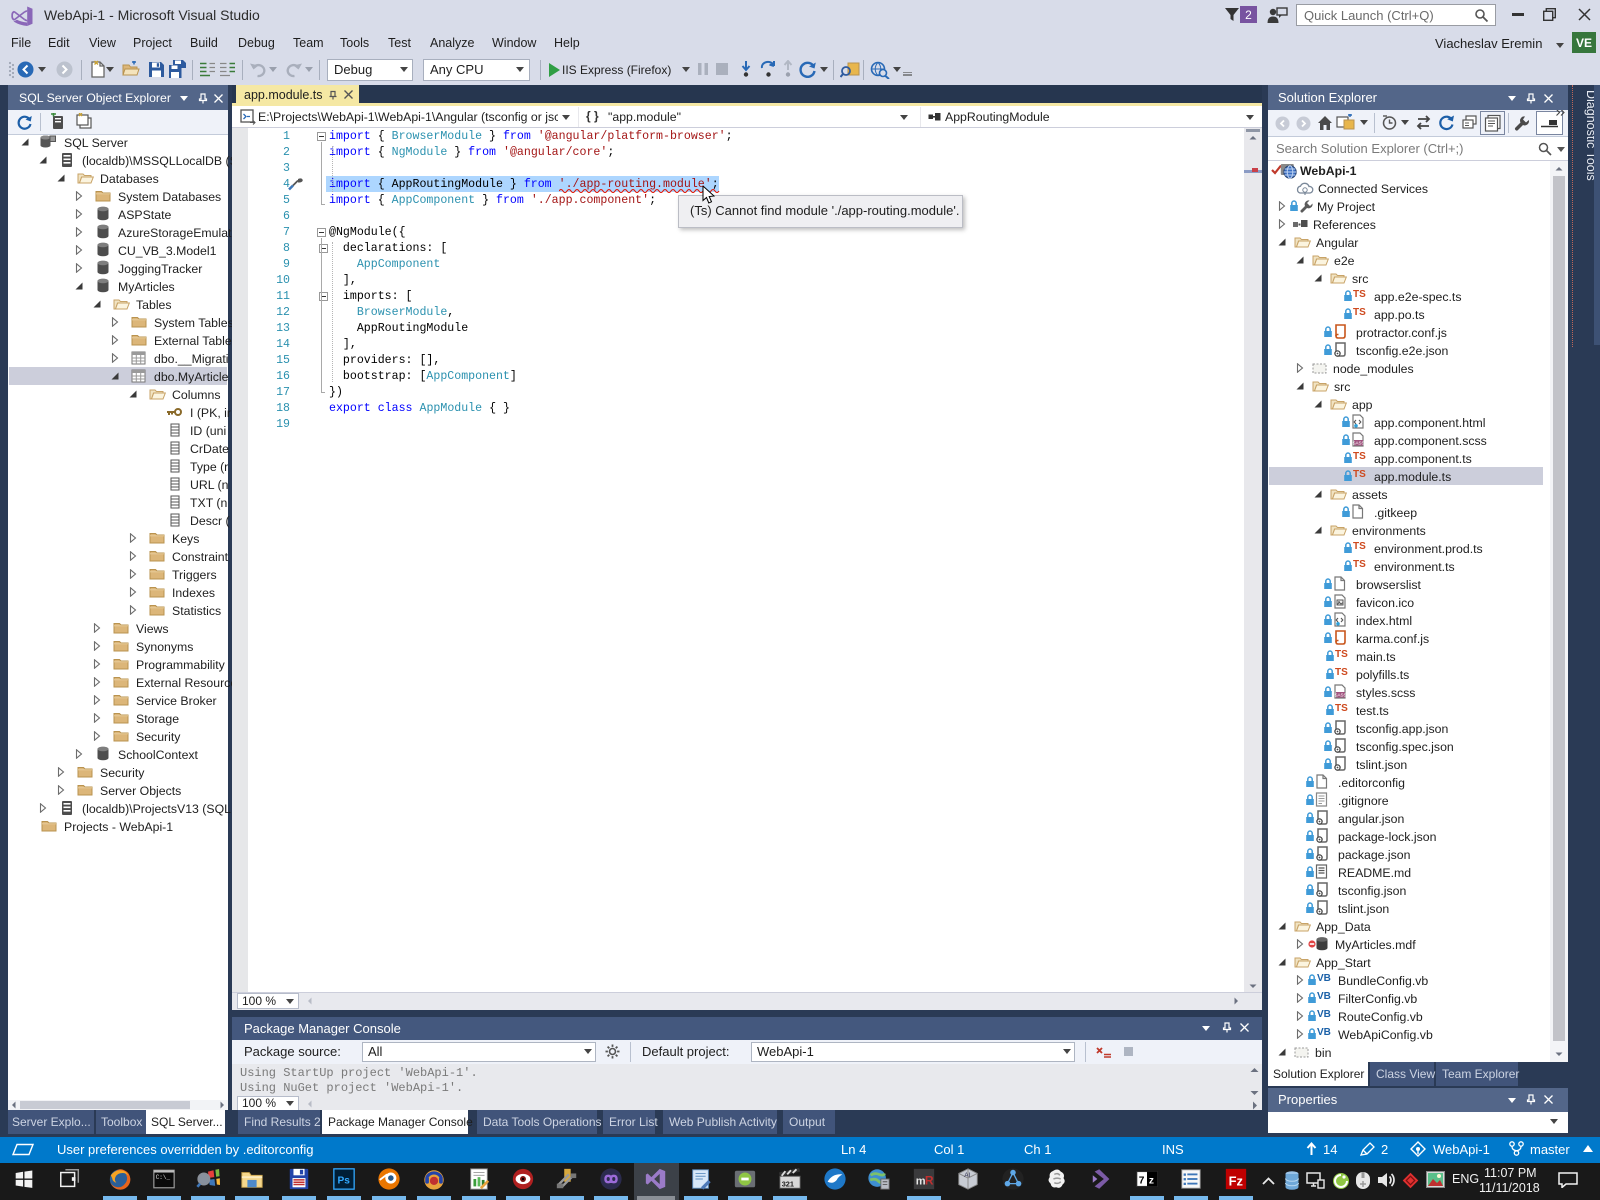 This screenshot has width=1600, height=1200. I want to click on svg-text: R, so click(929, 1181).